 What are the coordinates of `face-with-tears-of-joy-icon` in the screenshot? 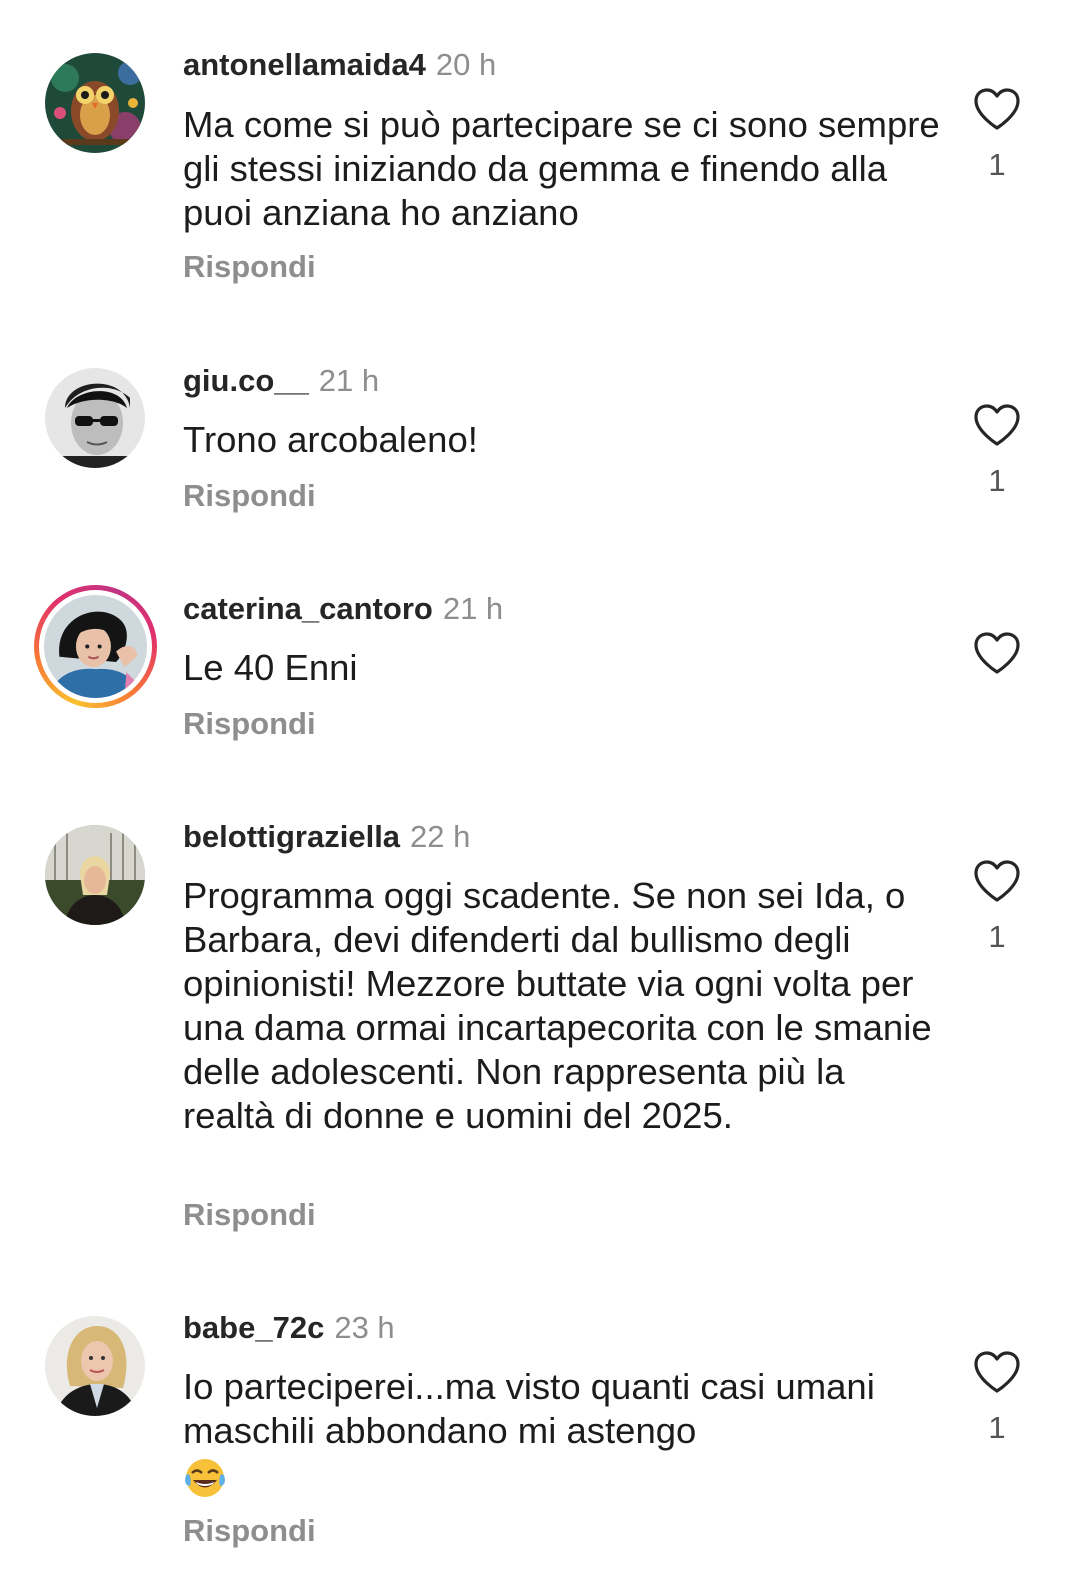 It's located at (205, 1478).